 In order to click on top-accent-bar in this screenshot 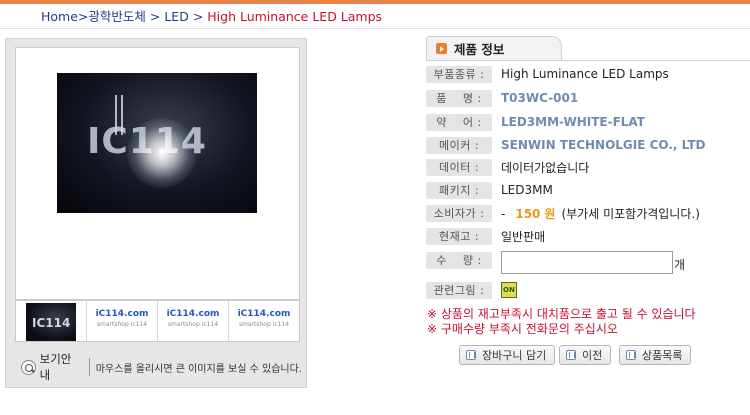, I will do `click(375, 2)`.